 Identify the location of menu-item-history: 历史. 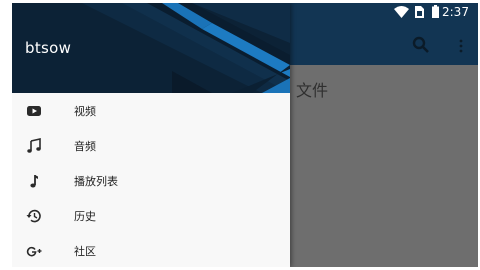
(151, 215).